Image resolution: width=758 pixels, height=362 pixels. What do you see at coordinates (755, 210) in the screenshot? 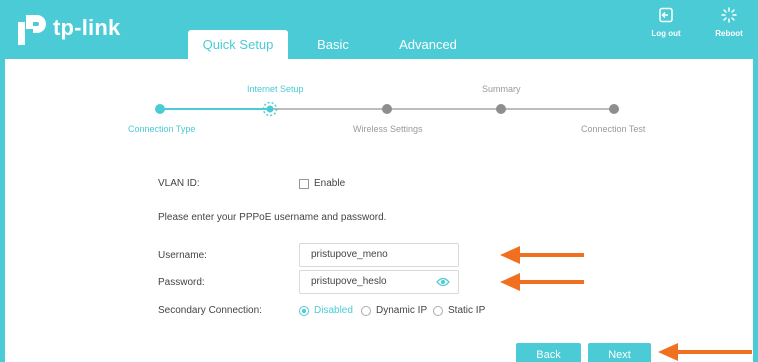
I see `right-frame-border` at bounding box center [755, 210].